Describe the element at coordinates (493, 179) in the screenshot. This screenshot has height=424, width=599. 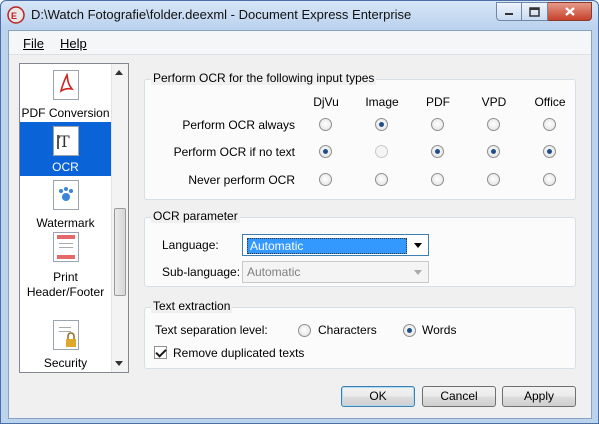
I see `radio-never-vpd` at that location.